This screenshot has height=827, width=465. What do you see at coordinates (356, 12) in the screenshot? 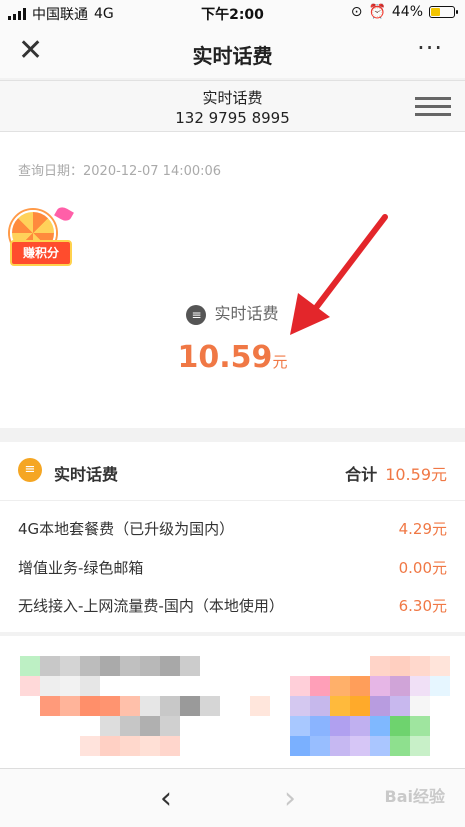
I see `rotation-lock-icon: ⊙` at bounding box center [356, 12].